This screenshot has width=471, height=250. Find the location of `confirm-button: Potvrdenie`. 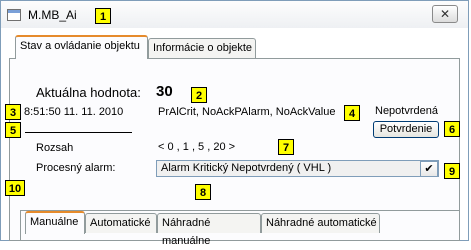

confirm-button: Potvrdenie is located at coordinates (406, 129).